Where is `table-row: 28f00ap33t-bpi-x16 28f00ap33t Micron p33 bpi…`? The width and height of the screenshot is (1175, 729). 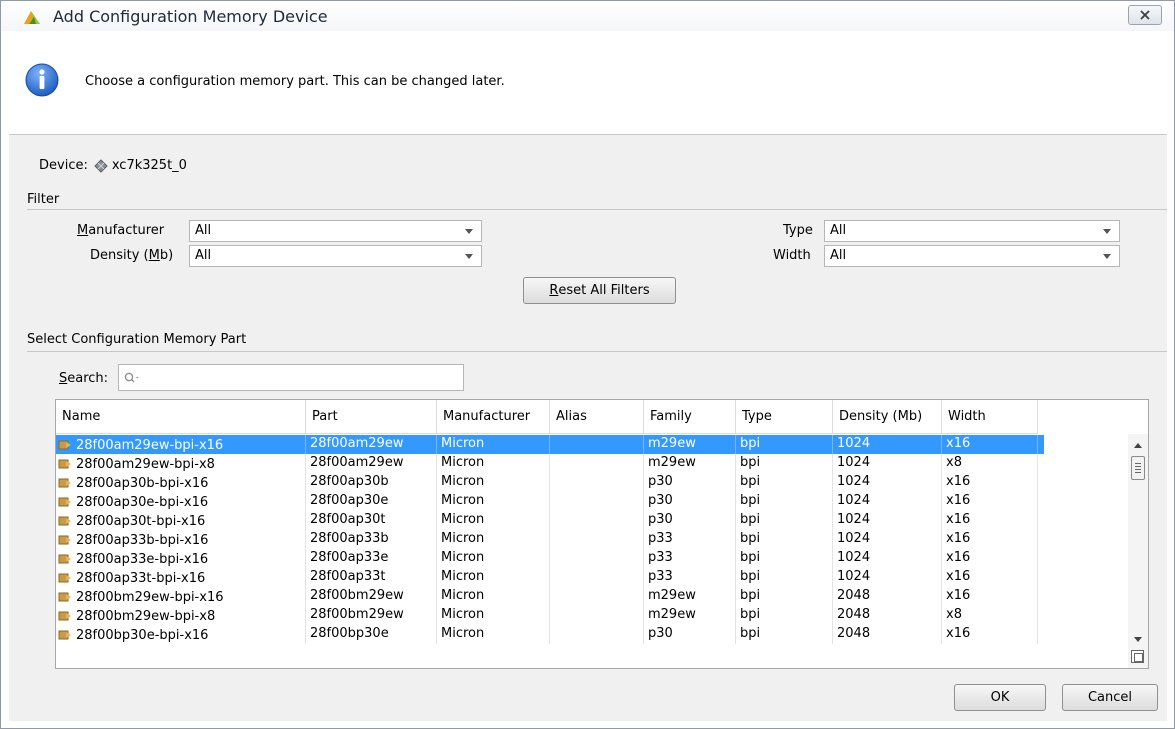
table-row: 28f00ap33t-bpi-x16 28f00ap33t Micron p33 bpi… is located at coordinates (550, 577).